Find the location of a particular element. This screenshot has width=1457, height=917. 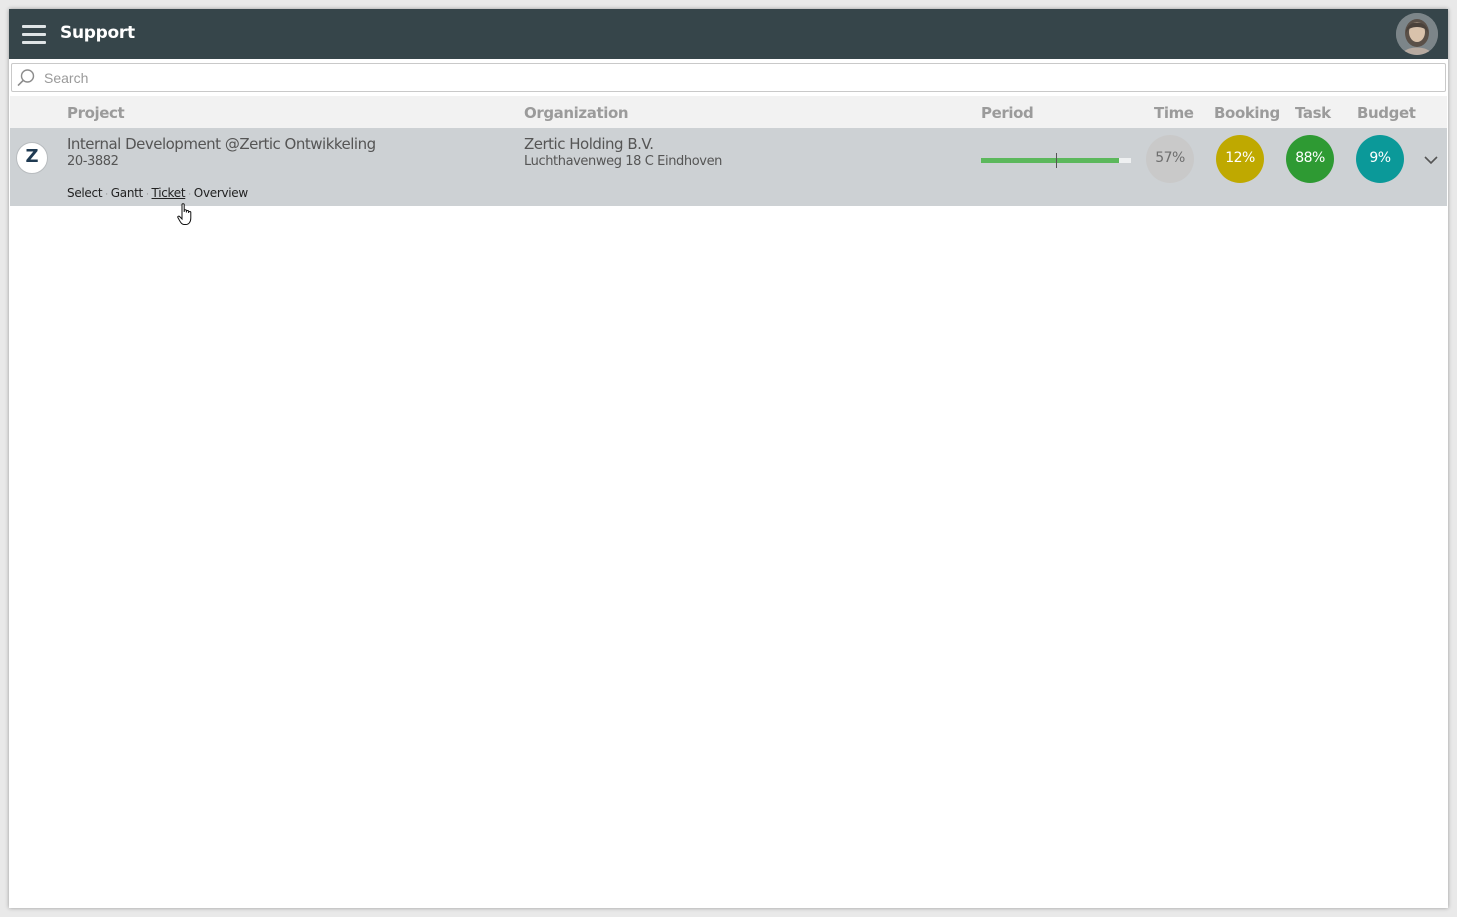

organization-logo: Z is located at coordinates (32, 158).